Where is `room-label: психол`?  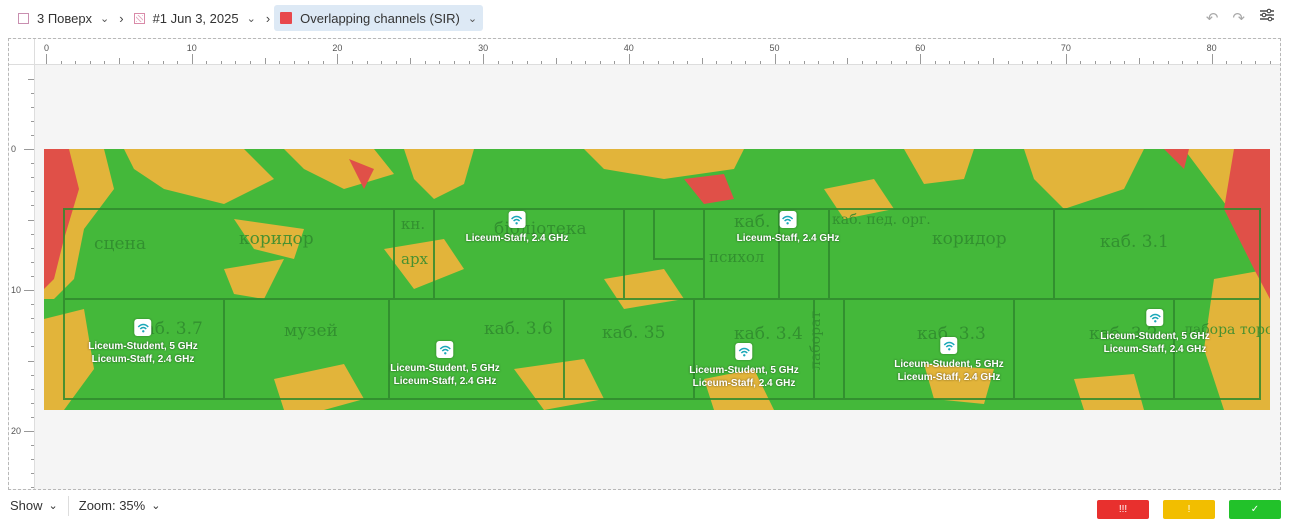 room-label: психол is located at coordinates (736, 257).